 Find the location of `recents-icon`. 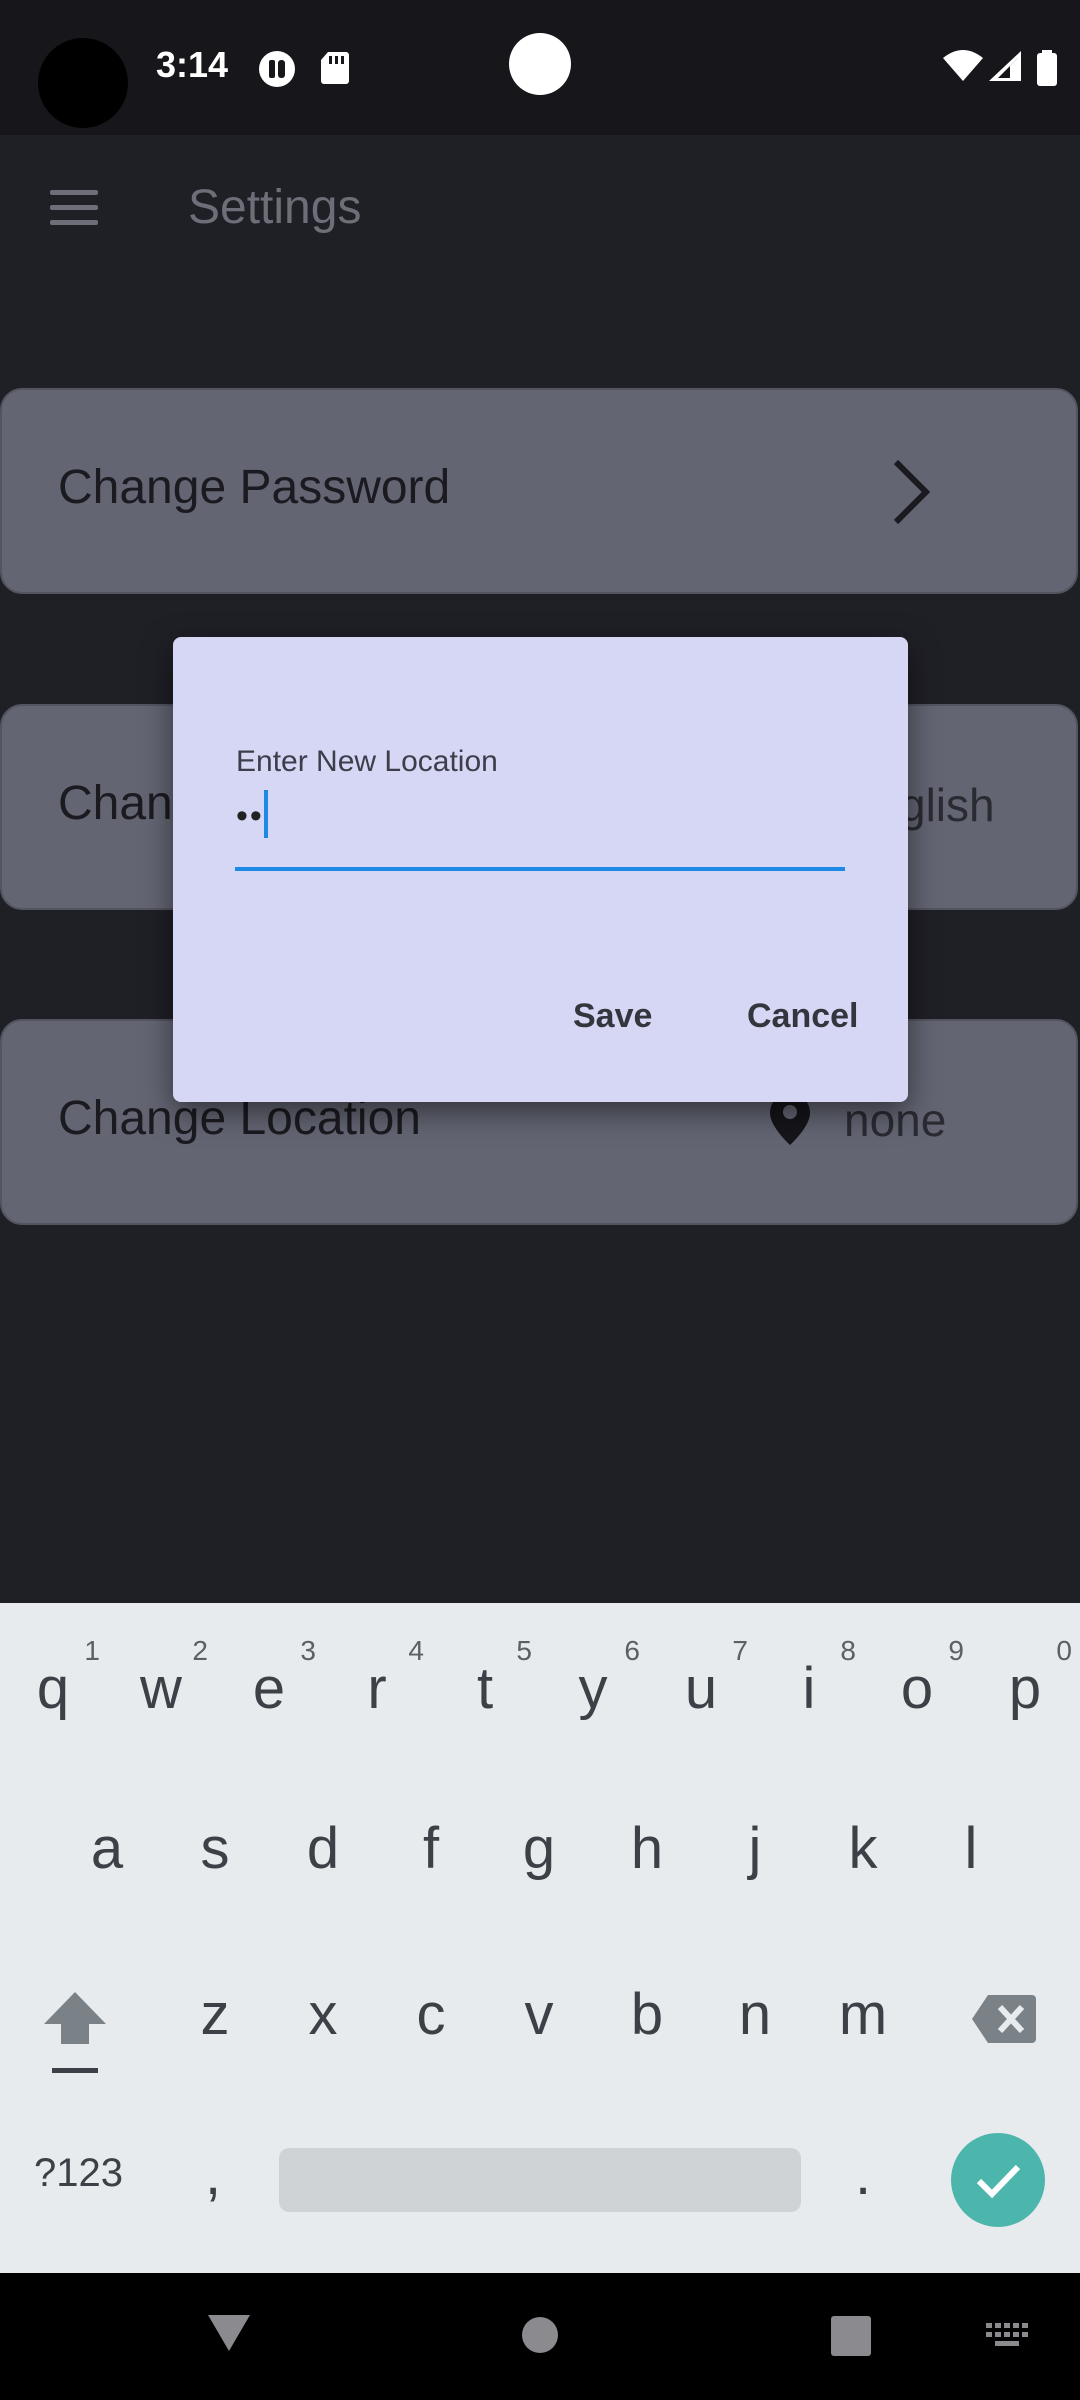

recents-icon is located at coordinates (851, 2336).